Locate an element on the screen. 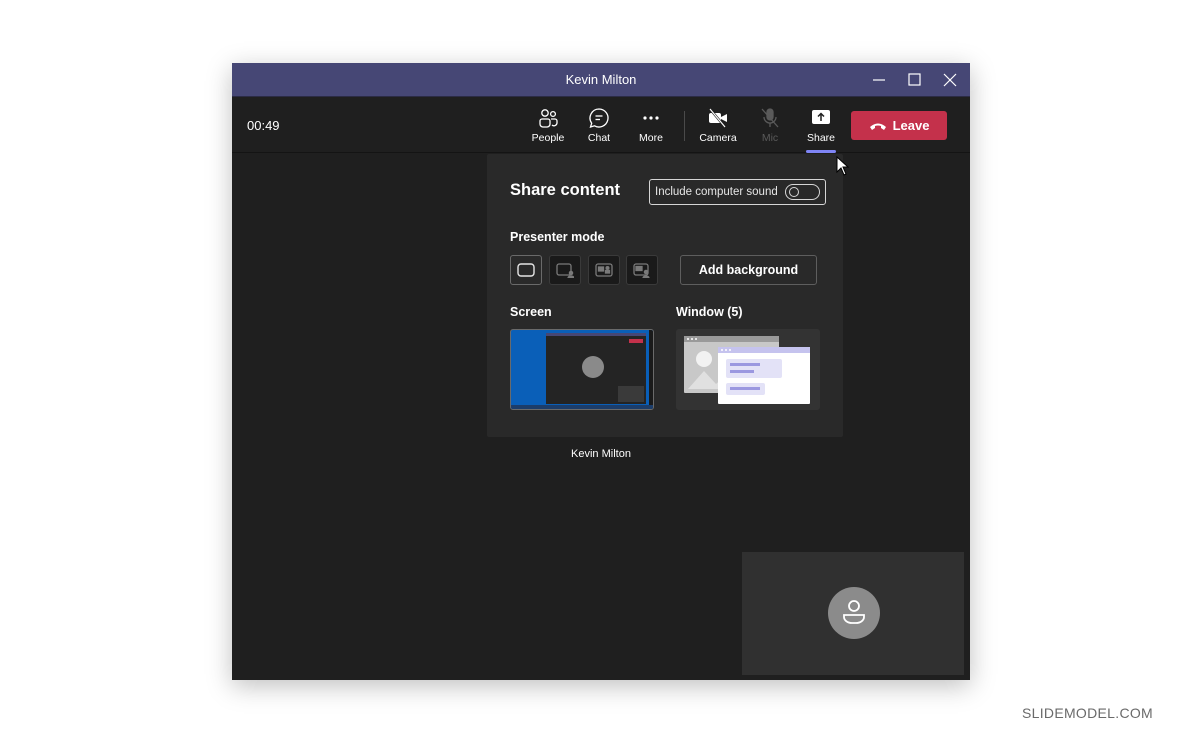  share-button: Share is located at coordinates (821, 127).